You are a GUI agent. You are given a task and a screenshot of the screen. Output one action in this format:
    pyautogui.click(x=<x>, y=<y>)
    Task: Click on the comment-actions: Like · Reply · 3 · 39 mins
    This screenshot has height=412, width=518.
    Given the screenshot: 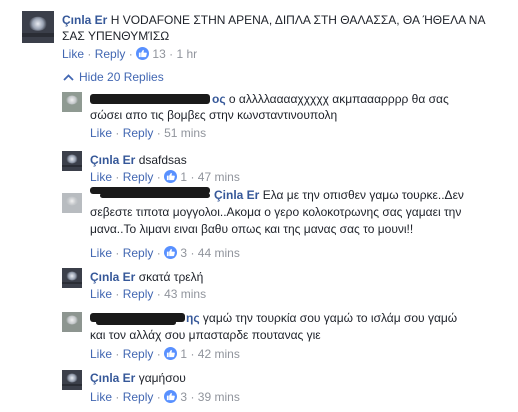 What is the action you would take?
    pyautogui.click(x=165, y=397)
    